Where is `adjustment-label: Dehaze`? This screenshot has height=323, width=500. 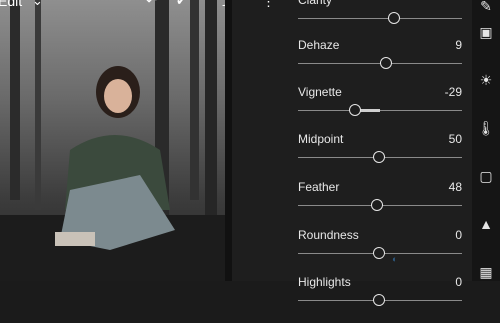
adjustment-label: Dehaze is located at coordinates (319, 45).